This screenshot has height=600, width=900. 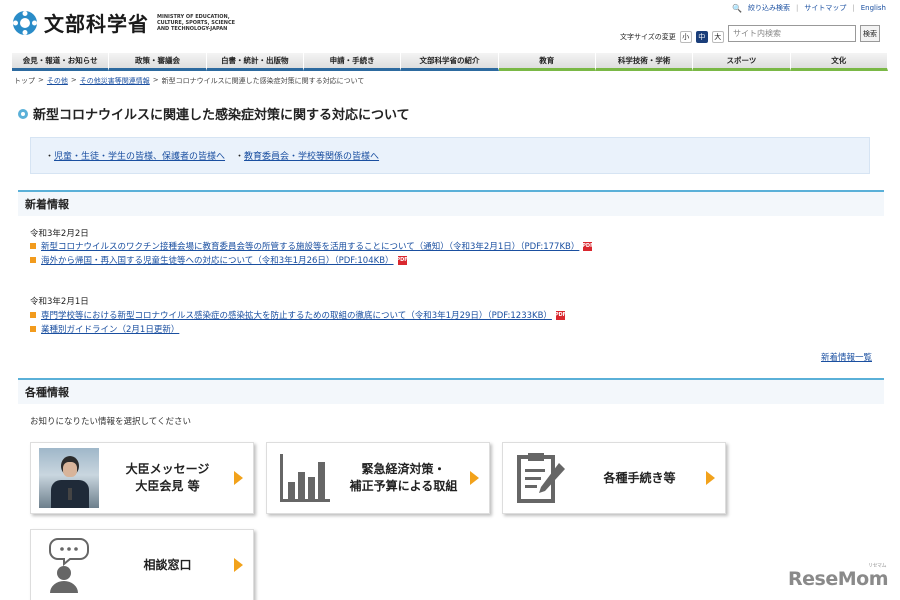 What do you see at coordinates (59, 234) in the screenshot?
I see `news-date: 令和3年2月2日` at bounding box center [59, 234].